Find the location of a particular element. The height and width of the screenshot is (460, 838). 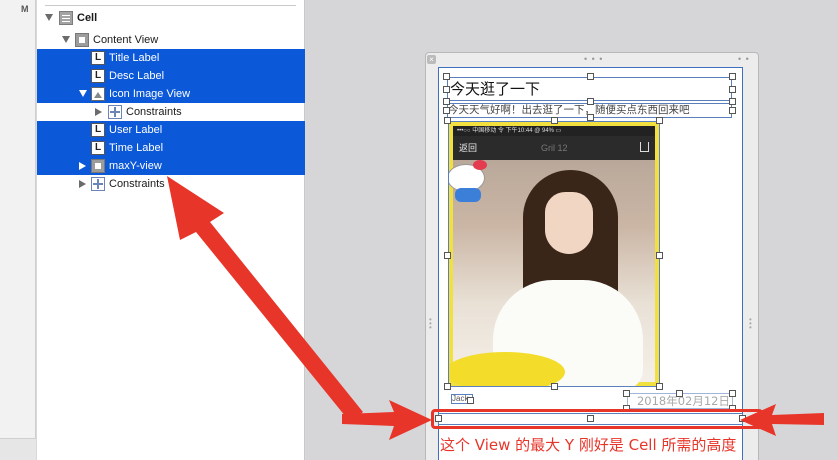

arrow-to-outline-icon is located at coordinates (265, 299).